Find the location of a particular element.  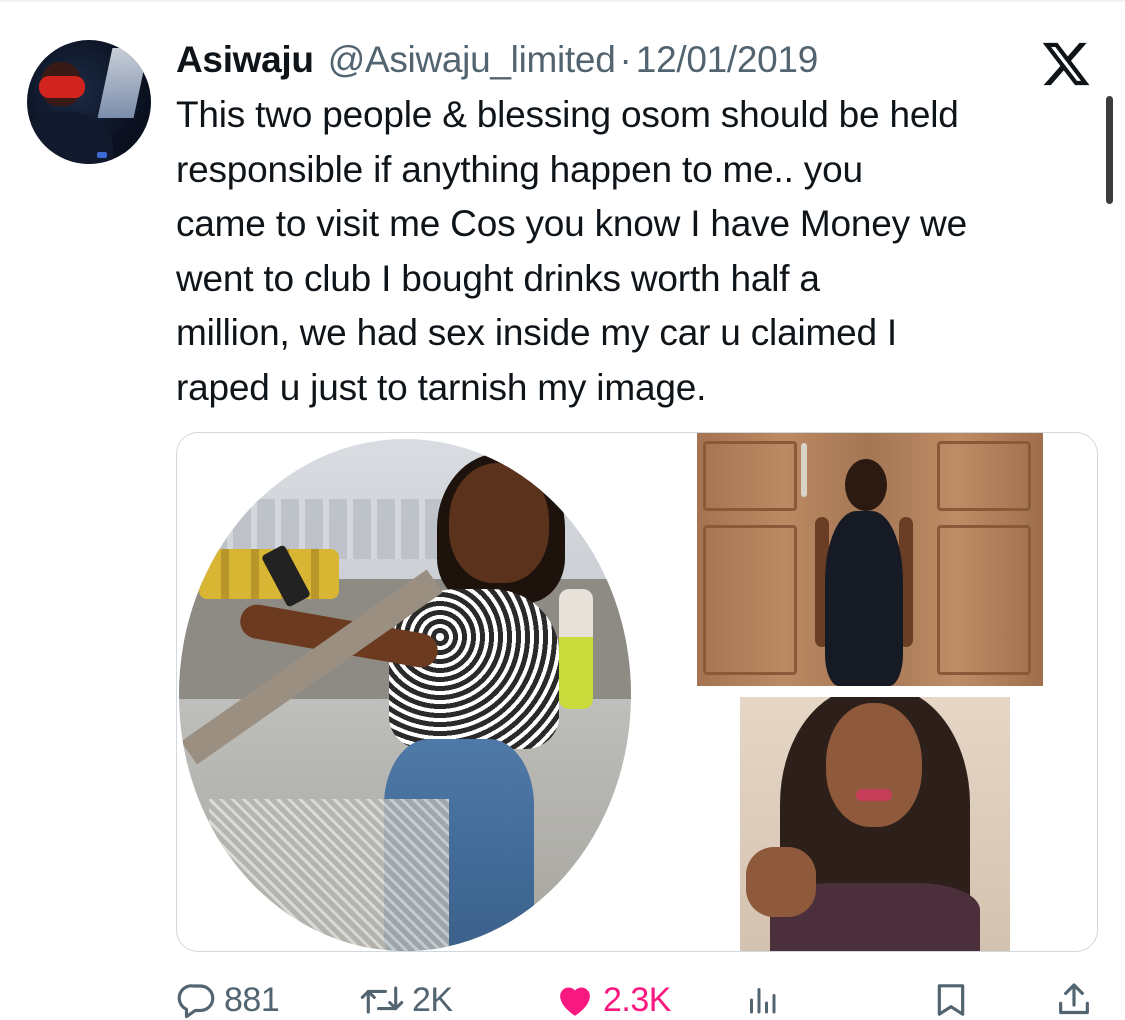

retweet-count: 2K is located at coordinates (432, 999).